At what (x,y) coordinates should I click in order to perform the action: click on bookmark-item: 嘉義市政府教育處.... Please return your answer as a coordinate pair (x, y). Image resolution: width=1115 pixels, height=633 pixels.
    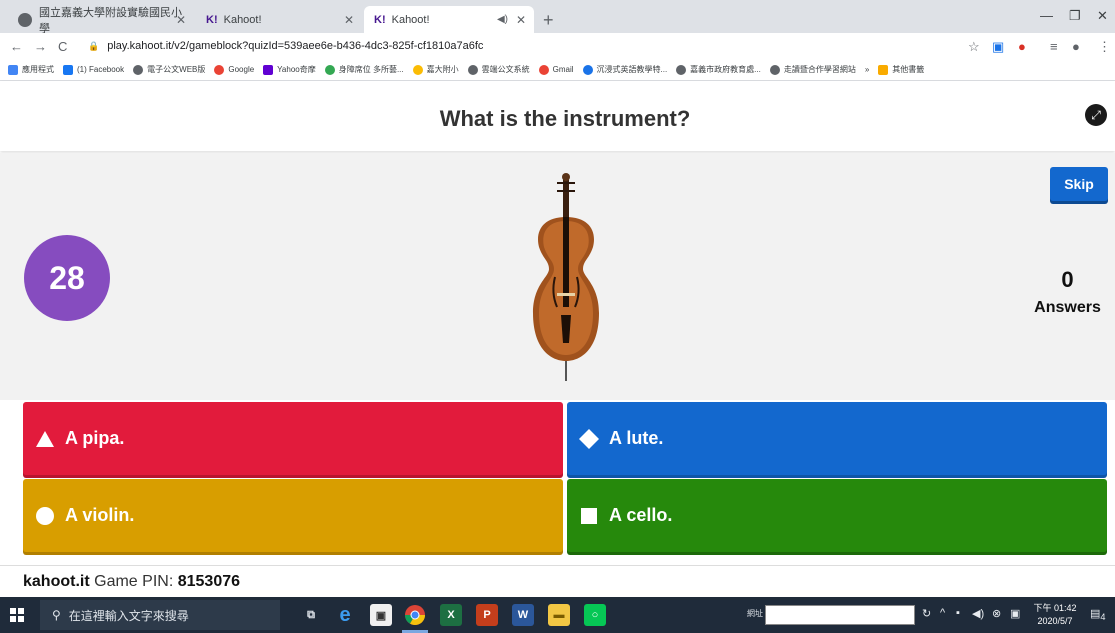
    Looking at the image, I should click on (718, 69).